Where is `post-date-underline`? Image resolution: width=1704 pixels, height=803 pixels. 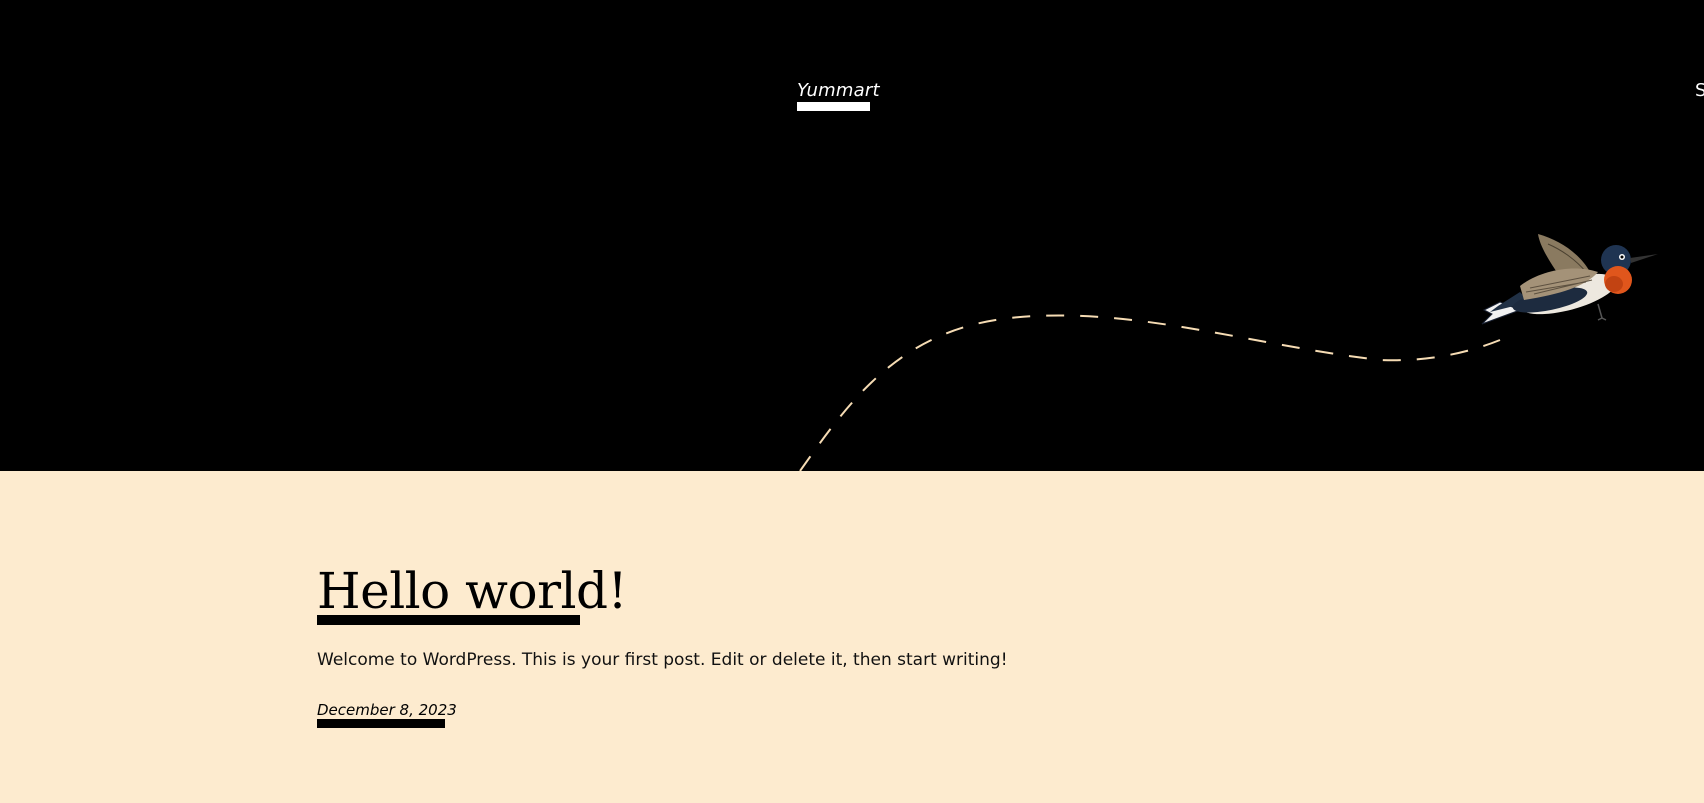
post-date-underline is located at coordinates (381, 723).